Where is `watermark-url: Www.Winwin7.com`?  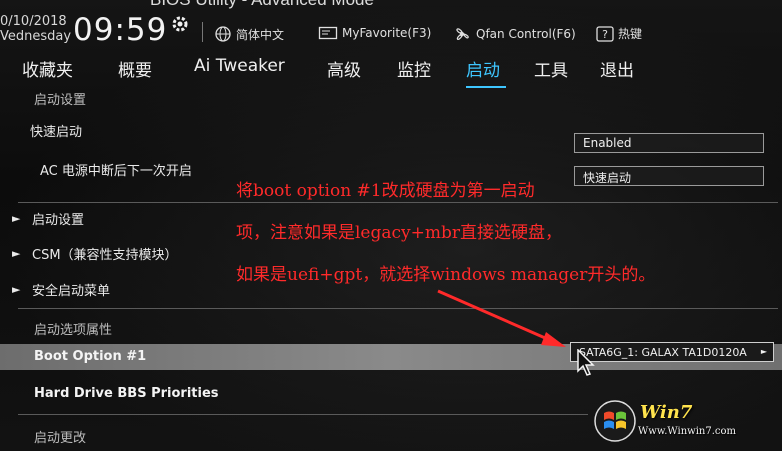 watermark-url: Www.Winwin7.com is located at coordinates (687, 431).